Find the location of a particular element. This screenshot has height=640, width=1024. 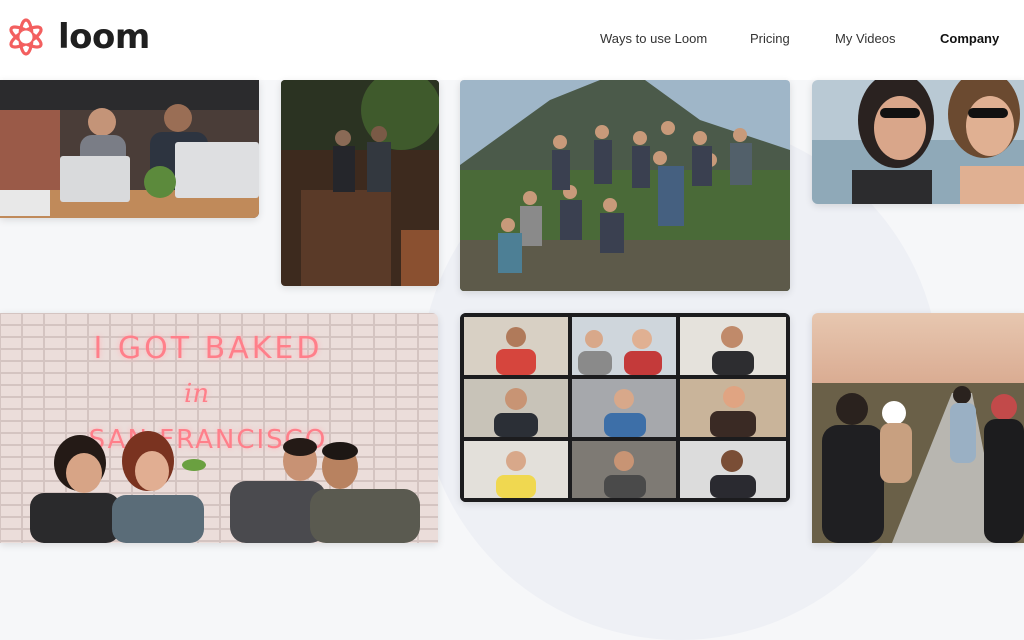

photo-team-walking-path is located at coordinates (918, 428).